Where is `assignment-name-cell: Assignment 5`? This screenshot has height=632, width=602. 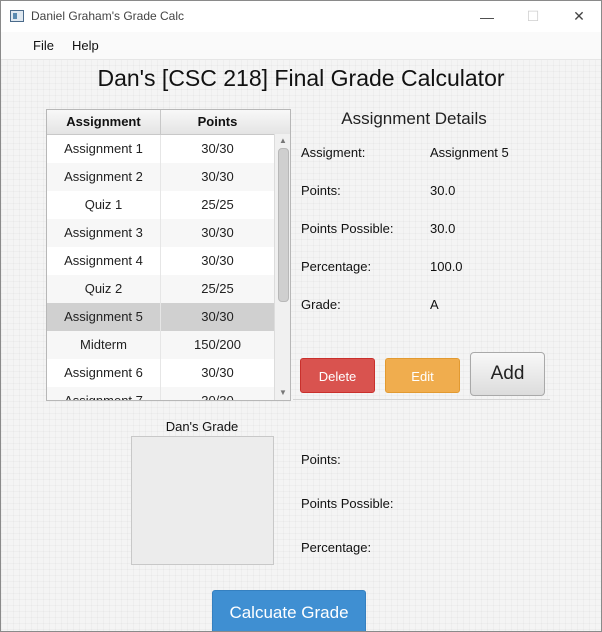
assignment-name-cell: Assignment 5 is located at coordinates (104, 317).